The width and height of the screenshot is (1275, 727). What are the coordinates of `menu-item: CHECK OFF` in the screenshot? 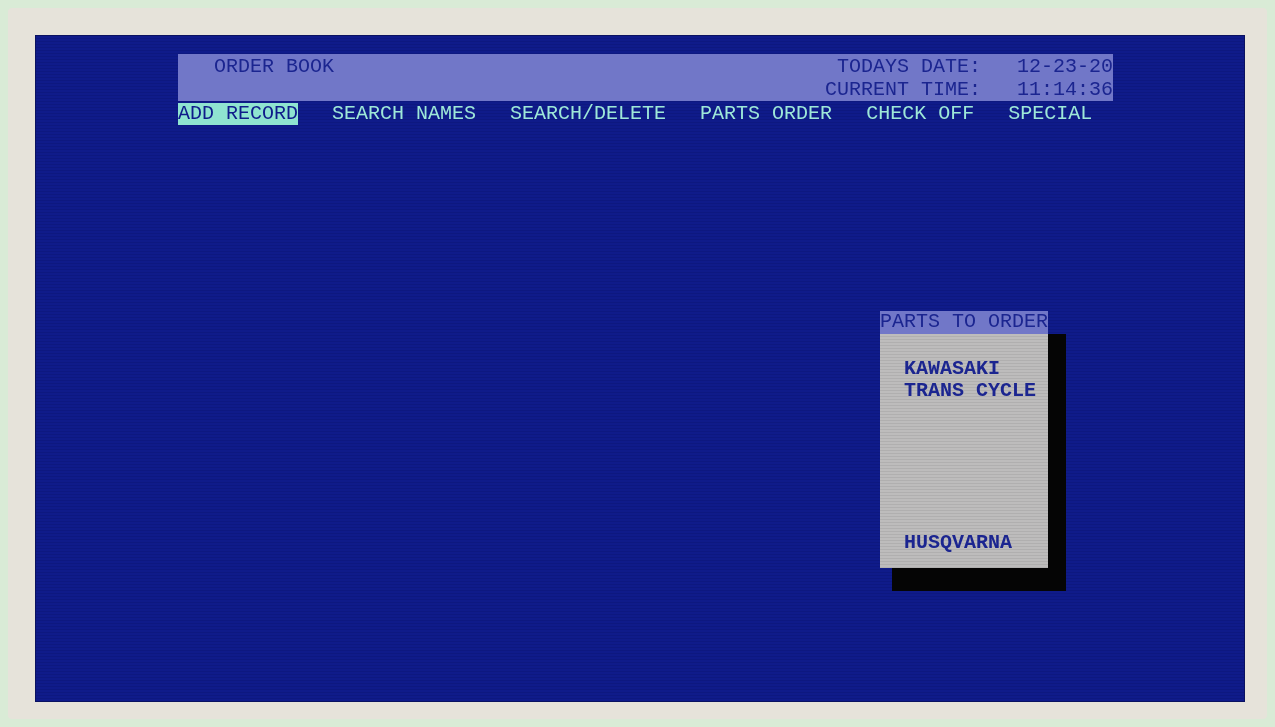 It's located at (920, 114).